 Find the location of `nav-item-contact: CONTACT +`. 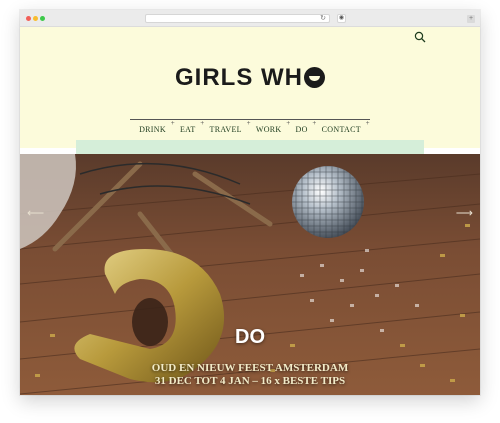

nav-item-contact: CONTACT + is located at coordinates (345, 126).